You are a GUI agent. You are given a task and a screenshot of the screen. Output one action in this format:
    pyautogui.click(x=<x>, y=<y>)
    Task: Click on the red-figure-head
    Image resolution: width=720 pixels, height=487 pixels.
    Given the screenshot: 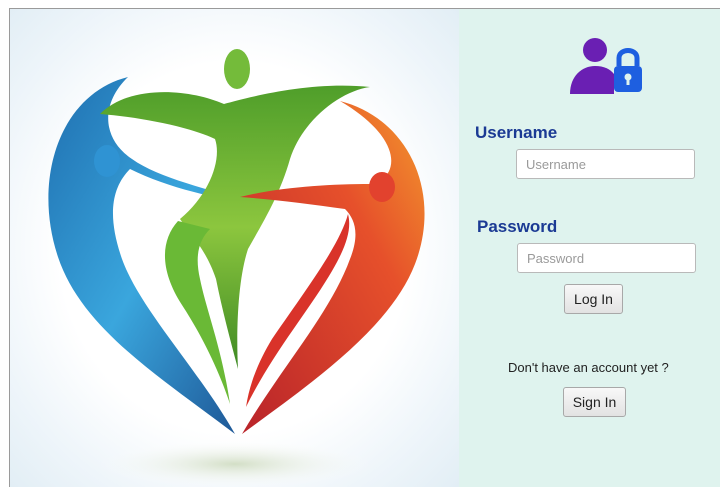 What is the action you would take?
    pyautogui.click(x=382, y=187)
    